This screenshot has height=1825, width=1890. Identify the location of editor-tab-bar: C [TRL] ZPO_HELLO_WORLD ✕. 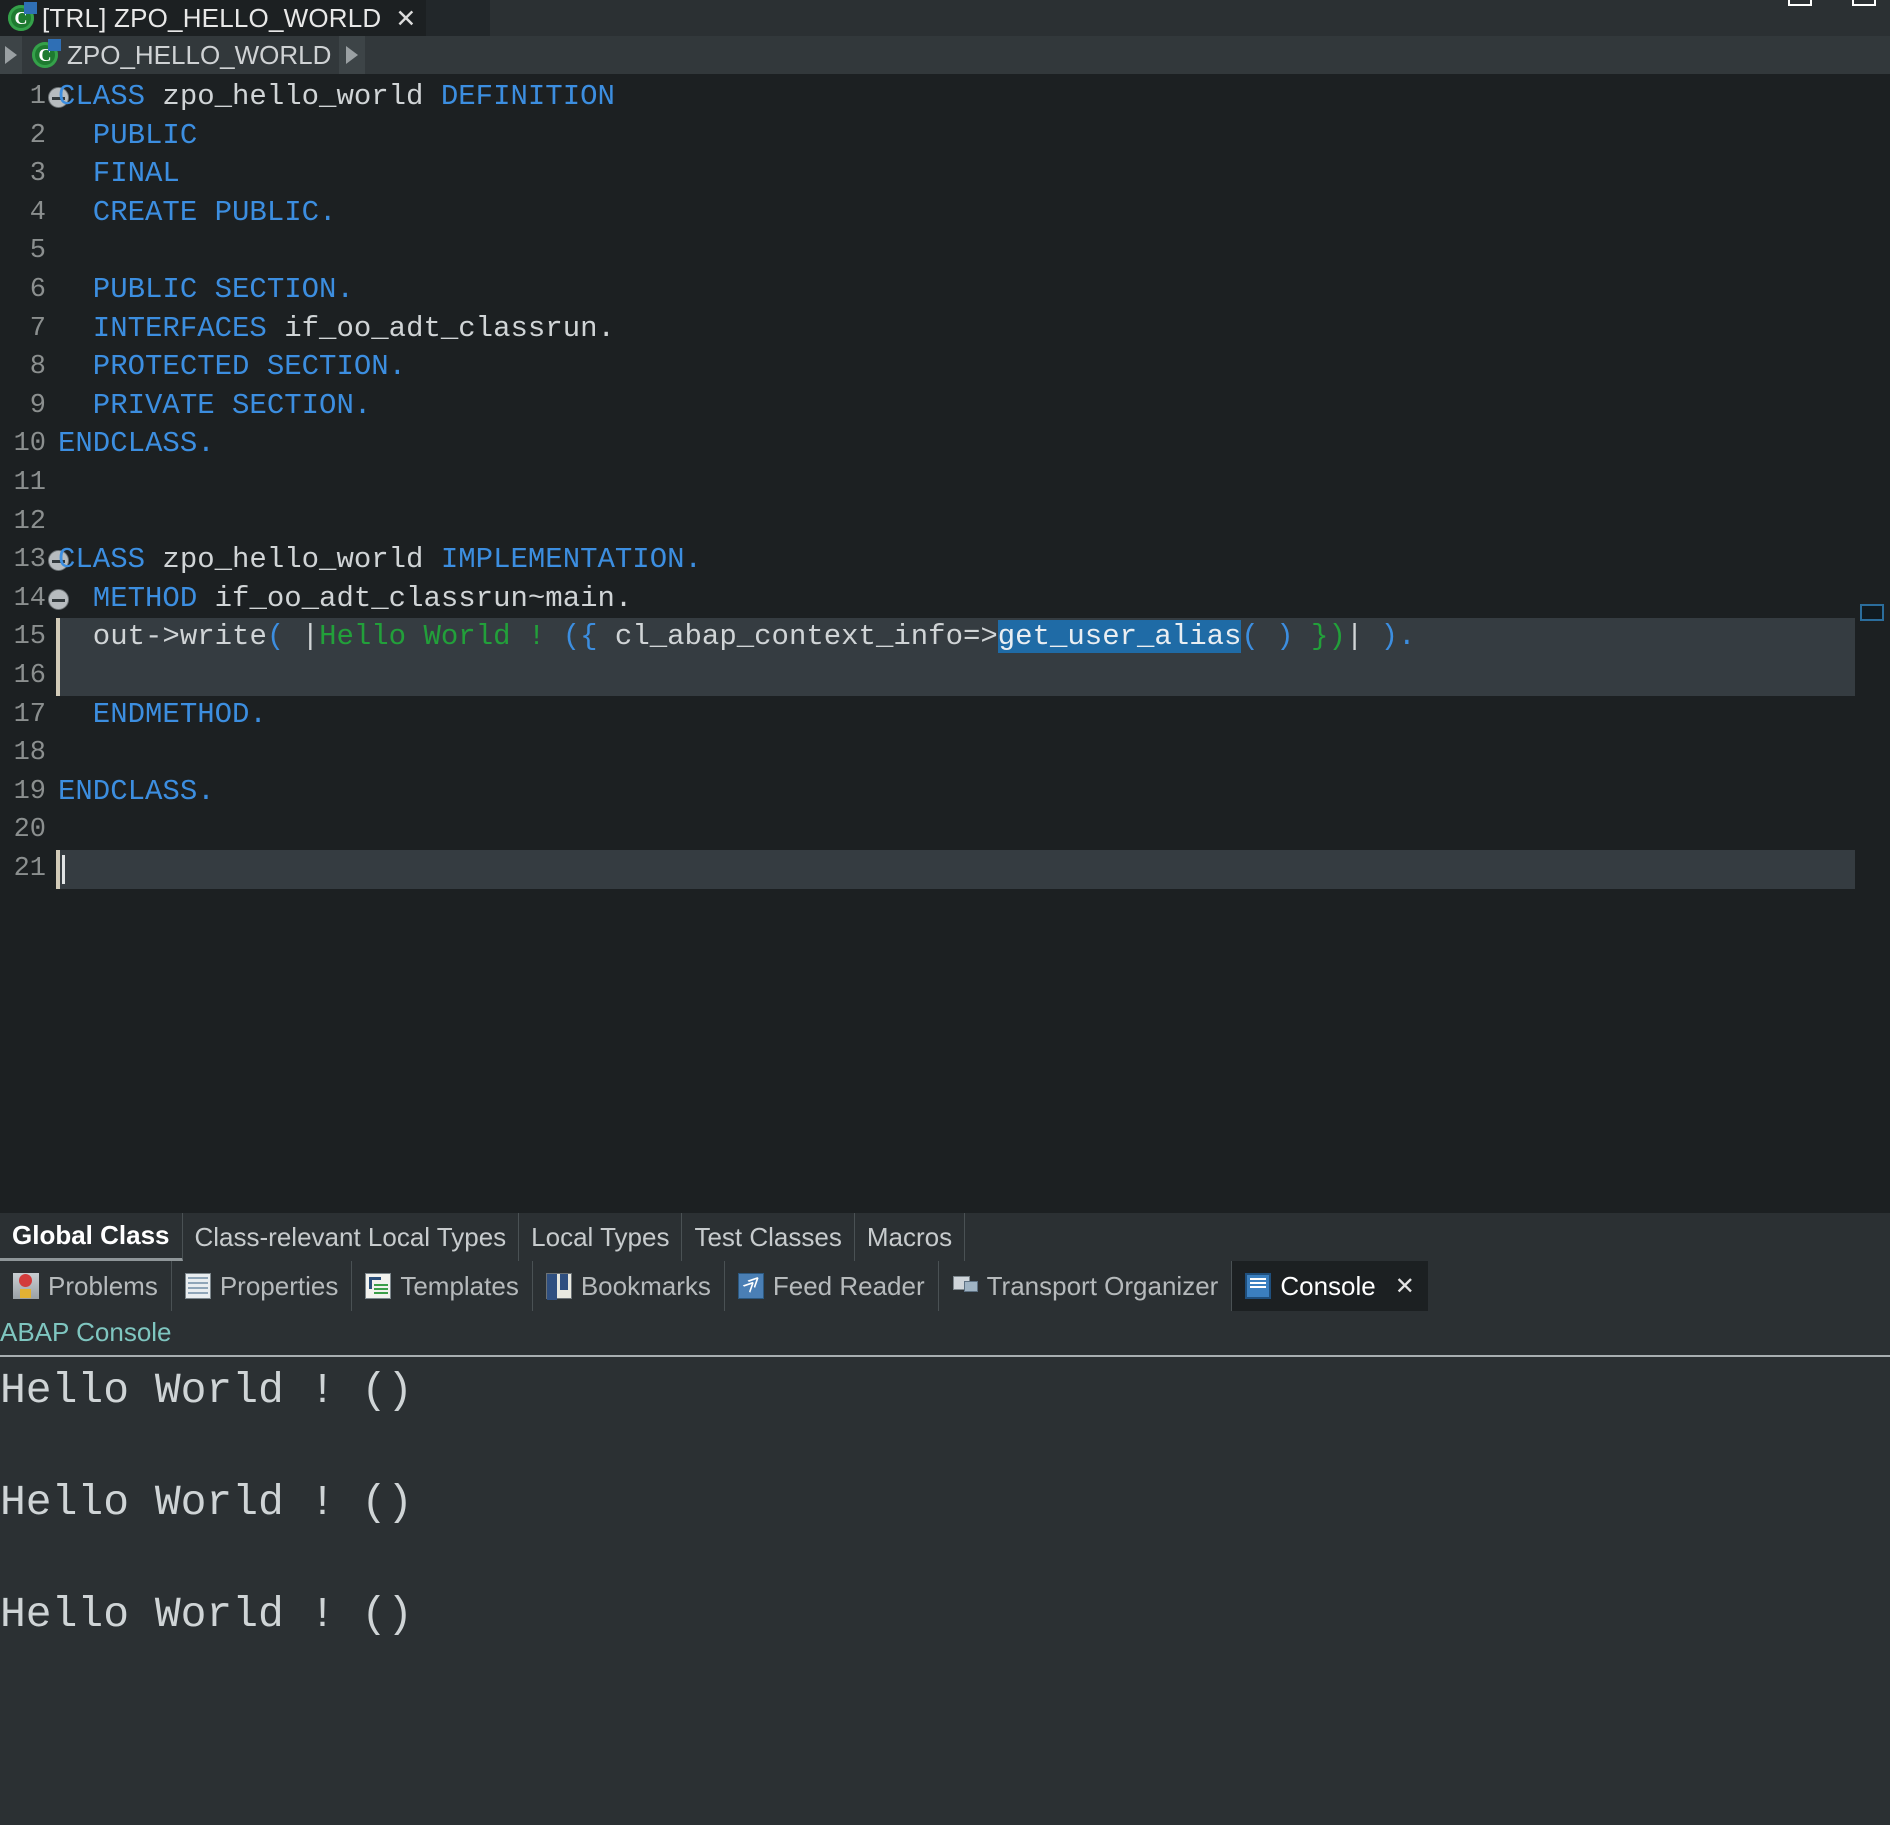
(945, 18).